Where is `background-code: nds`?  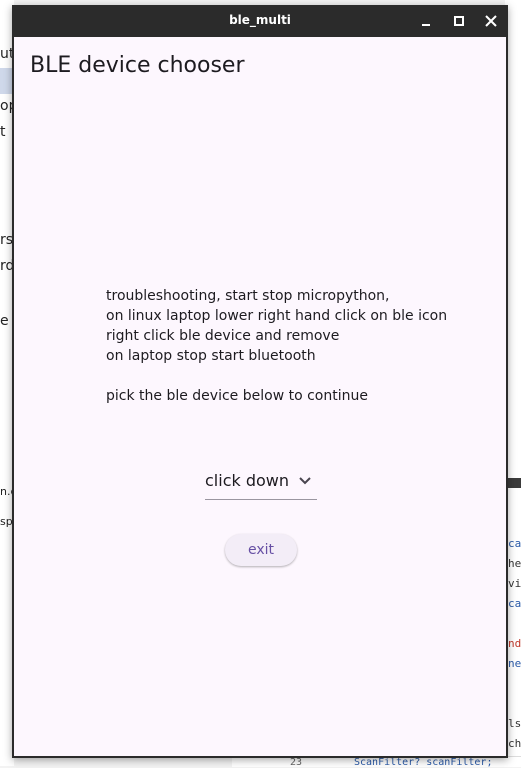 background-code: nds is located at coordinates (514, 643).